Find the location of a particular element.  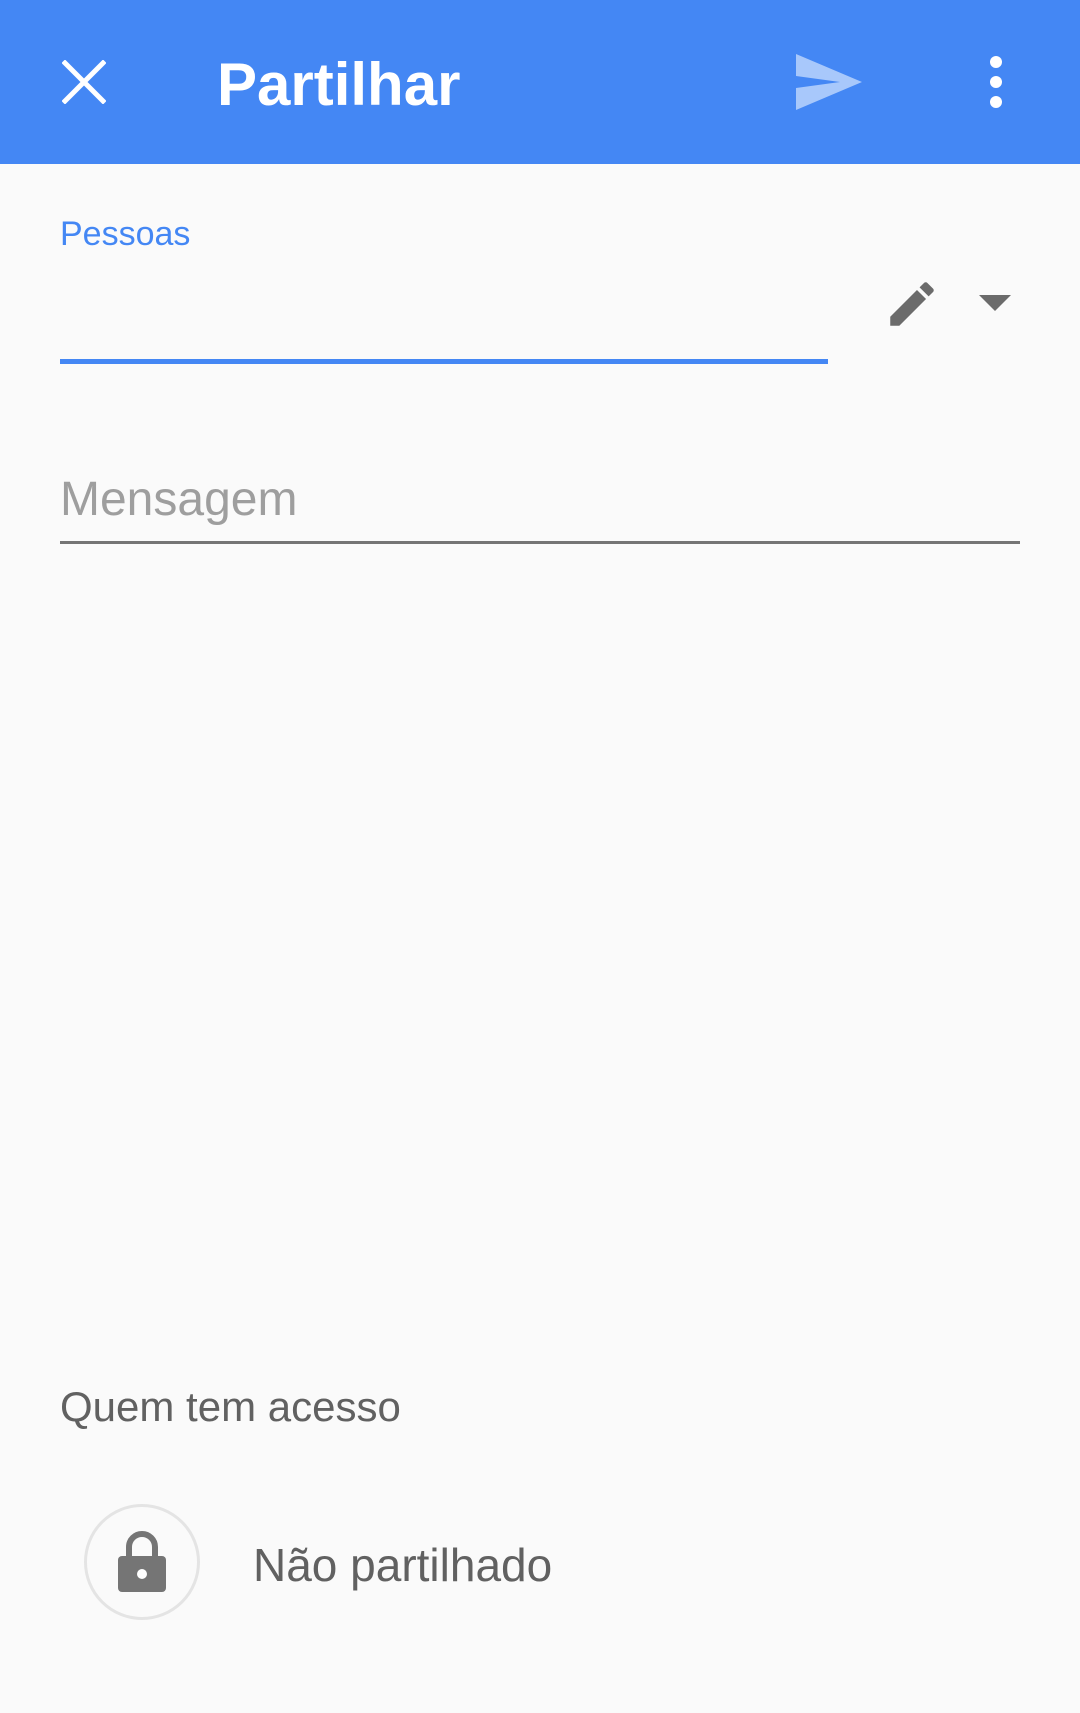

send-icon is located at coordinates (829, 82).